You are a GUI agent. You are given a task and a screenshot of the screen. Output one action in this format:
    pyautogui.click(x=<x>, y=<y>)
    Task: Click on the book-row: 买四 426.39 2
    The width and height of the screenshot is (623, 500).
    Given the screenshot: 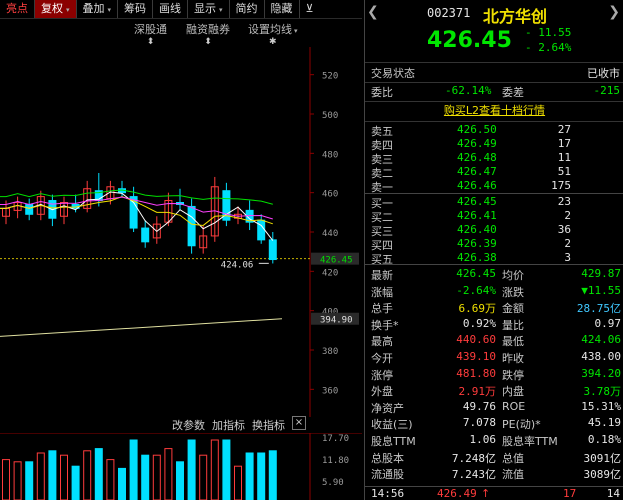 What is the action you would take?
    pyautogui.click(x=494, y=244)
    